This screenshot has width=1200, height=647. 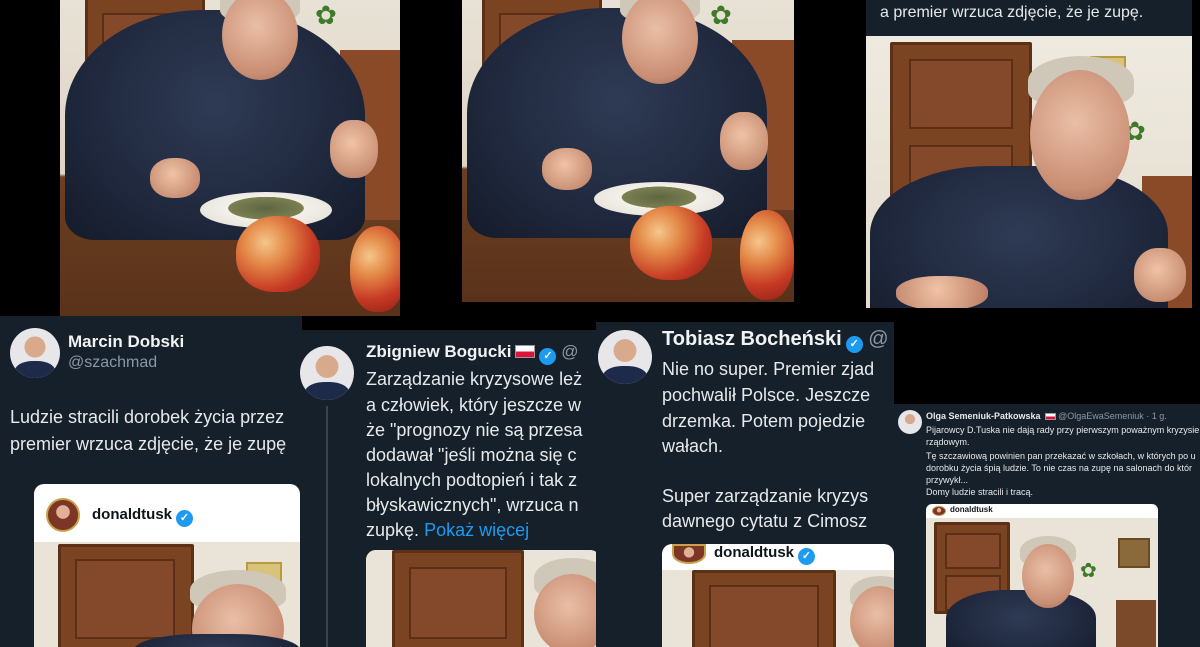 I want to click on embedded-post, so click(x=483, y=598).